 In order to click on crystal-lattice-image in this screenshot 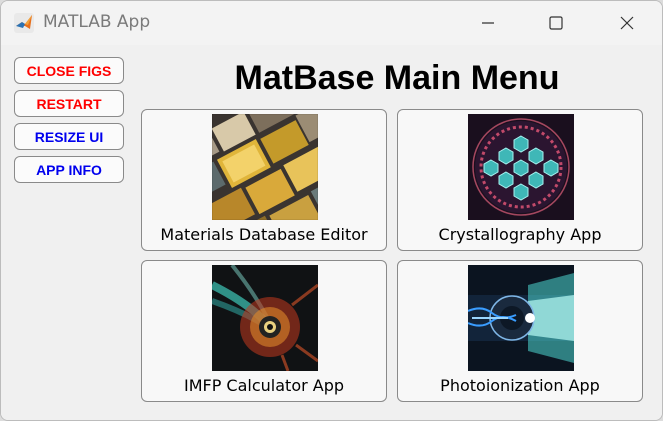, I will do `click(521, 167)`.